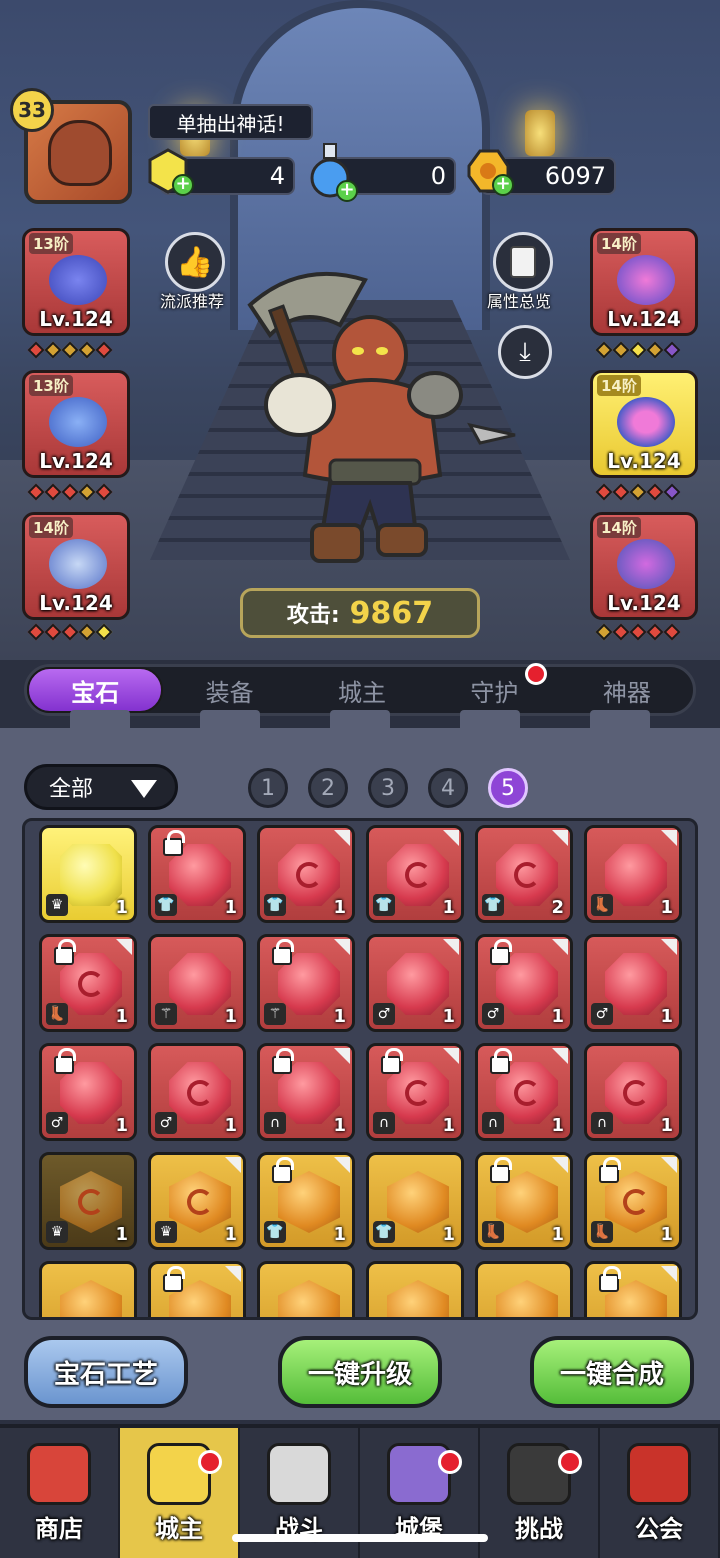 The height and width of the screenshot is (1558, 720). What do you see at coordinates (375, 420) in the screenshot?
I see `orc-hero-character` at bounding box center [375, 420].